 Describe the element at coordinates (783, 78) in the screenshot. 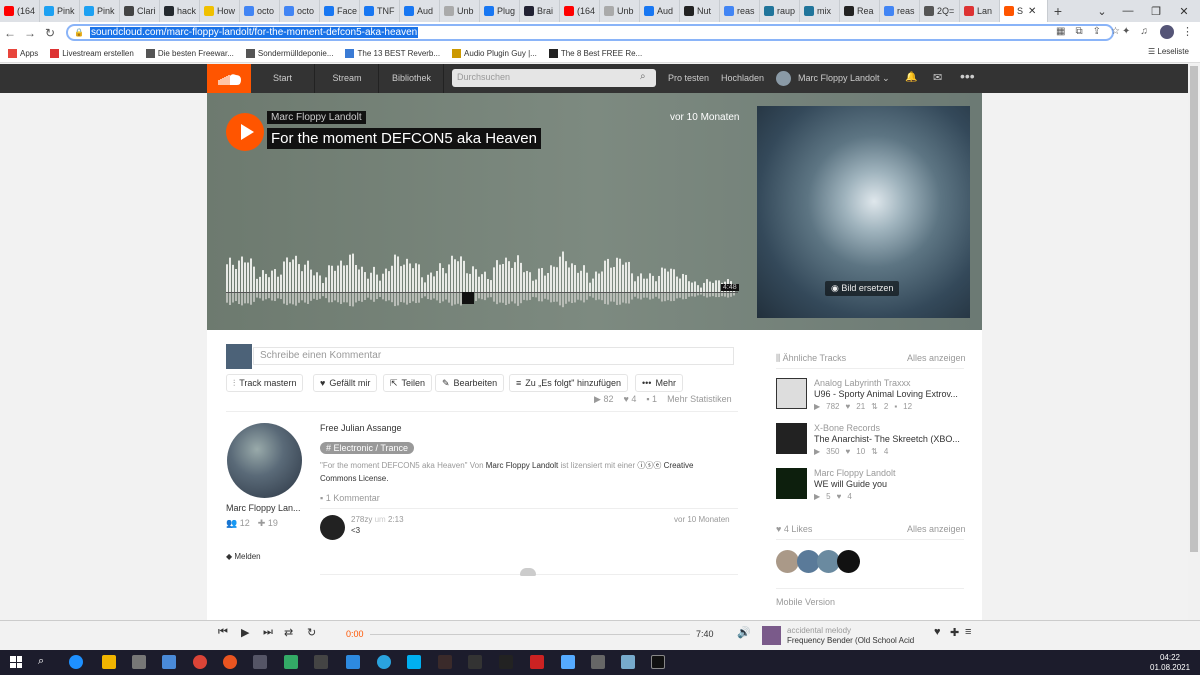

I see `user-avatar` at that location.